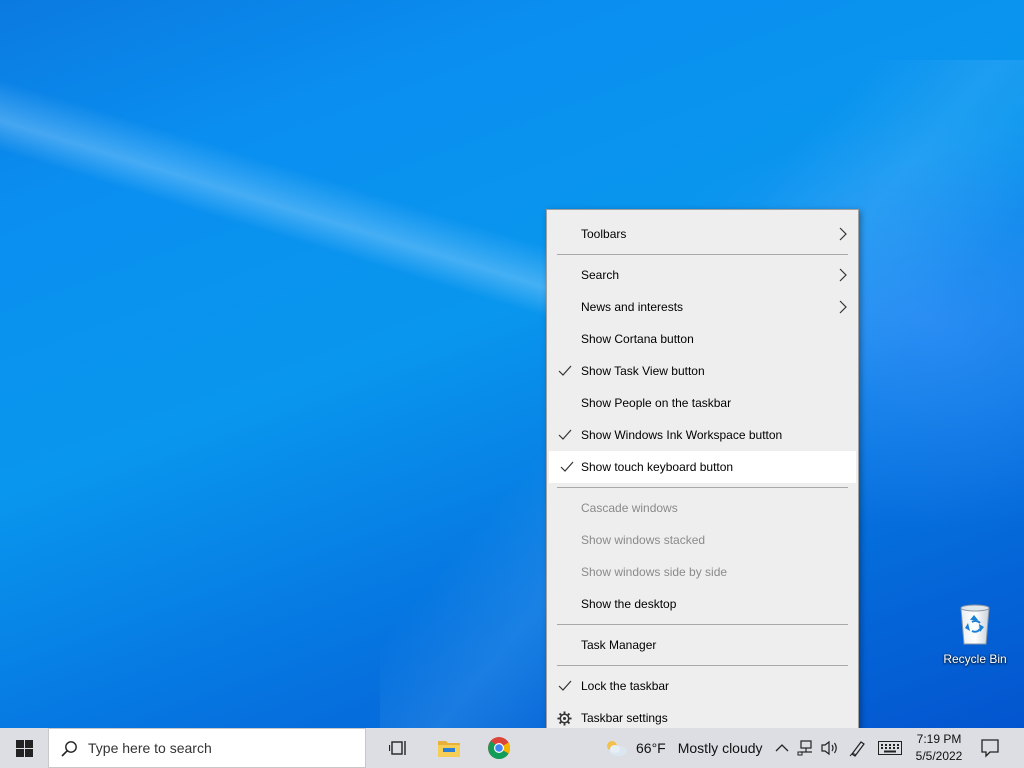 Image resolution: width=1024 pixels, height=768 pixels. I want to click on menu-item-show-windows-ink-workspace: Show Windows Ink Workspace button, so click(702, 435).